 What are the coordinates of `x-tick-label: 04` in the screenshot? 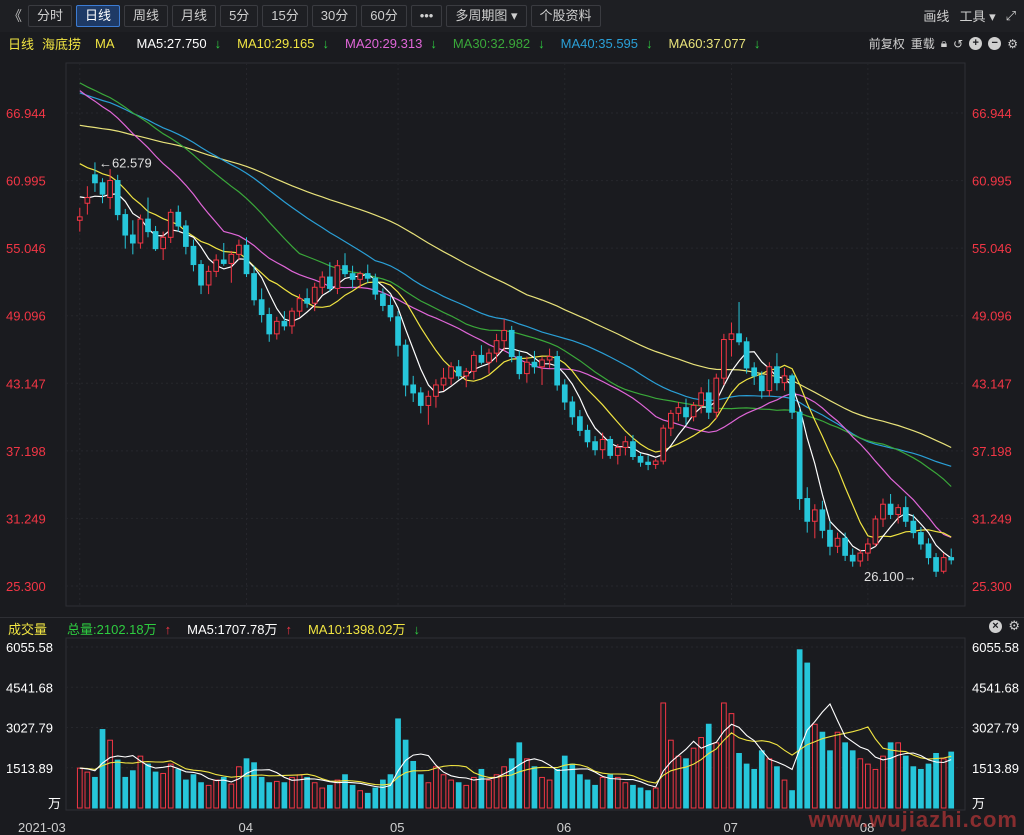 It's located at (245, 827).